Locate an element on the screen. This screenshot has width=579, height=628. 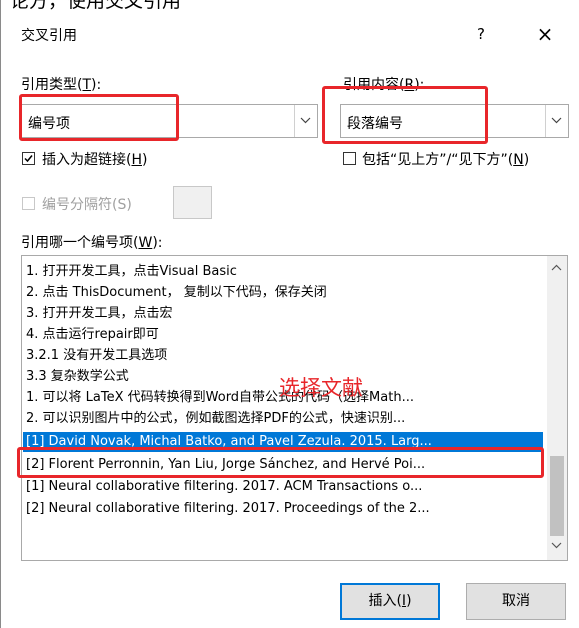
cancel-button: 取消 is located at coordinates (516, 601).